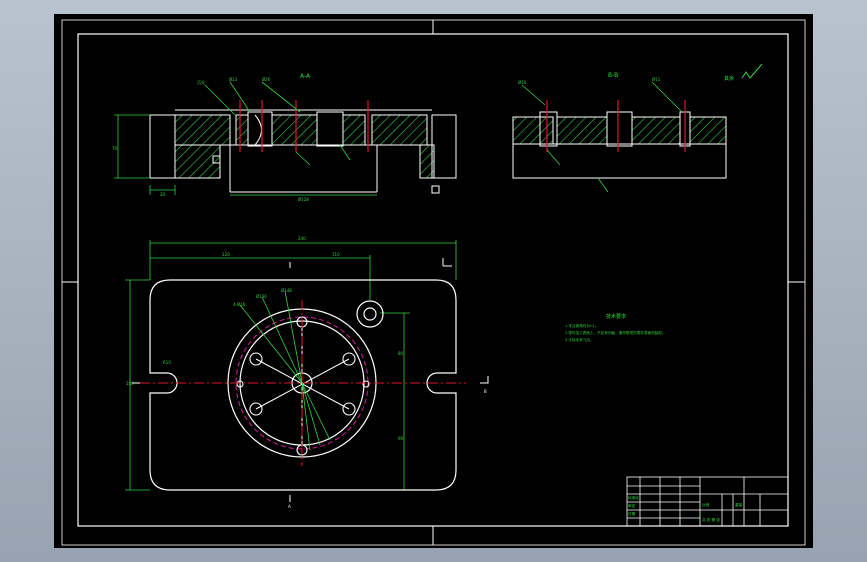 The image size is (867, 562). I want to click on svg-text: Ø11, so click(656, 79).